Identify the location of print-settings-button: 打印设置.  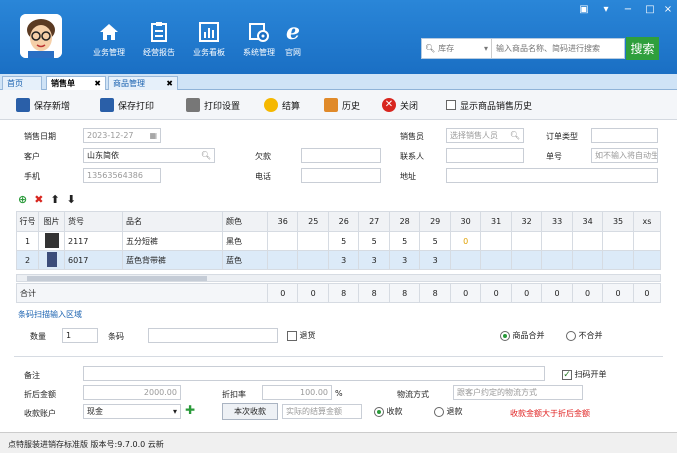
(213, 105).